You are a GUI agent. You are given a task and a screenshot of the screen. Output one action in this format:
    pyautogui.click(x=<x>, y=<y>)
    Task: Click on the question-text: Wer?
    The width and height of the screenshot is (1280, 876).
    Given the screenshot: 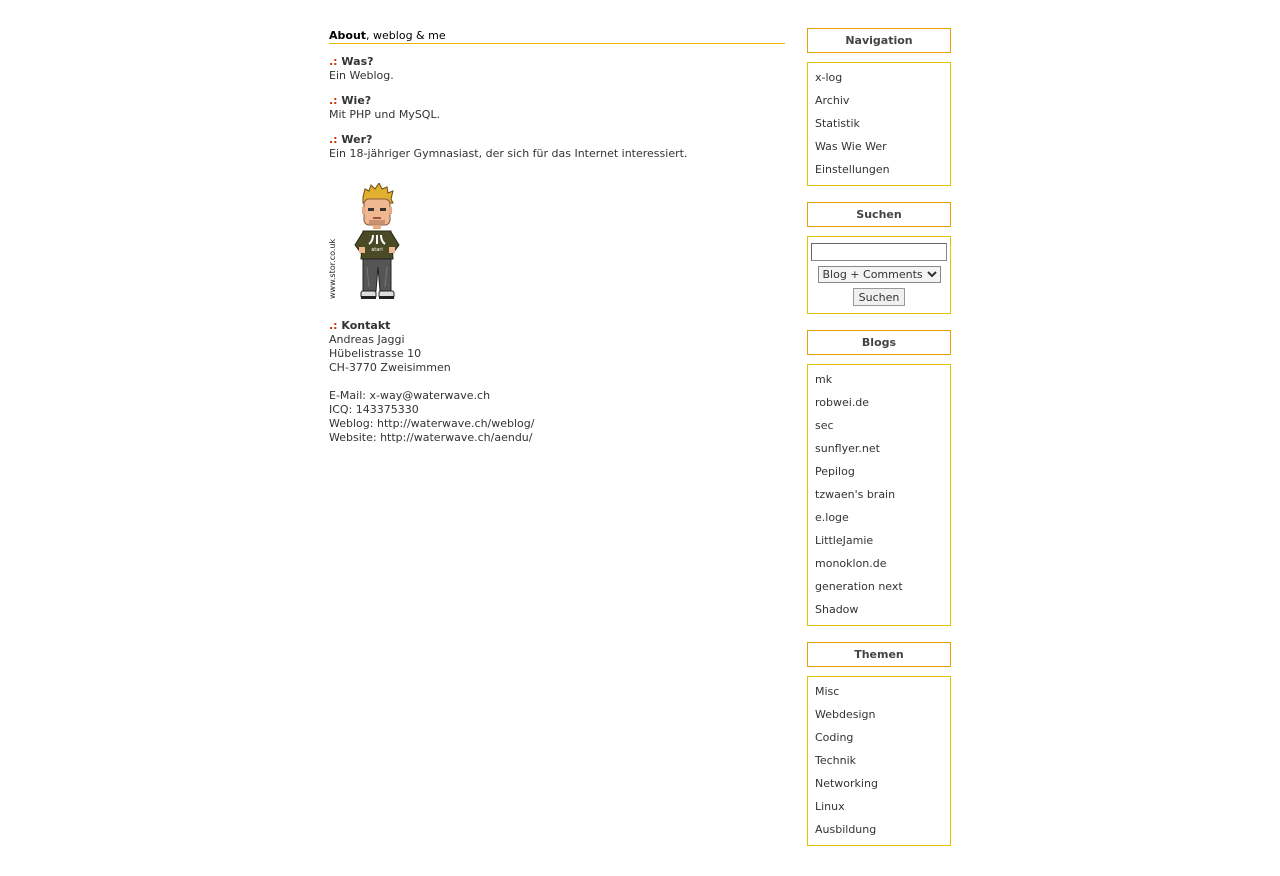 What is the action you would take?
    pyautogui.click(x=357, y=139)
    